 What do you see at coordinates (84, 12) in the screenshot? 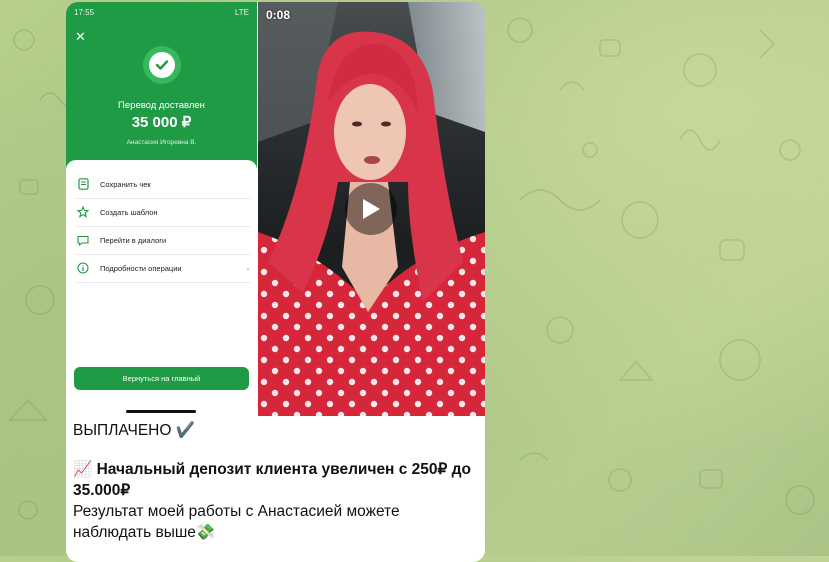
I see `status-time: 17:55` at bounding box center [84, 12].